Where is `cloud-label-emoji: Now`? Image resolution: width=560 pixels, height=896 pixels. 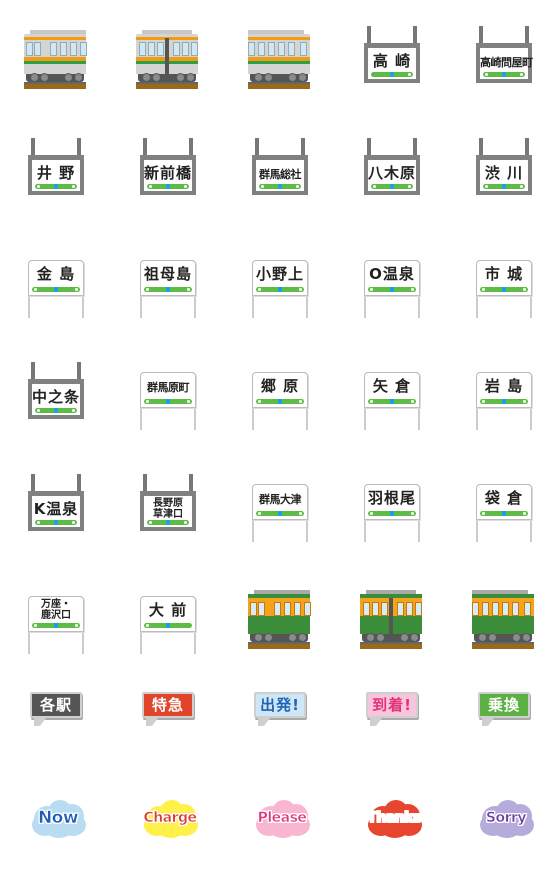 cloud-label-emoji: Now is located at coordinates (56, 840).